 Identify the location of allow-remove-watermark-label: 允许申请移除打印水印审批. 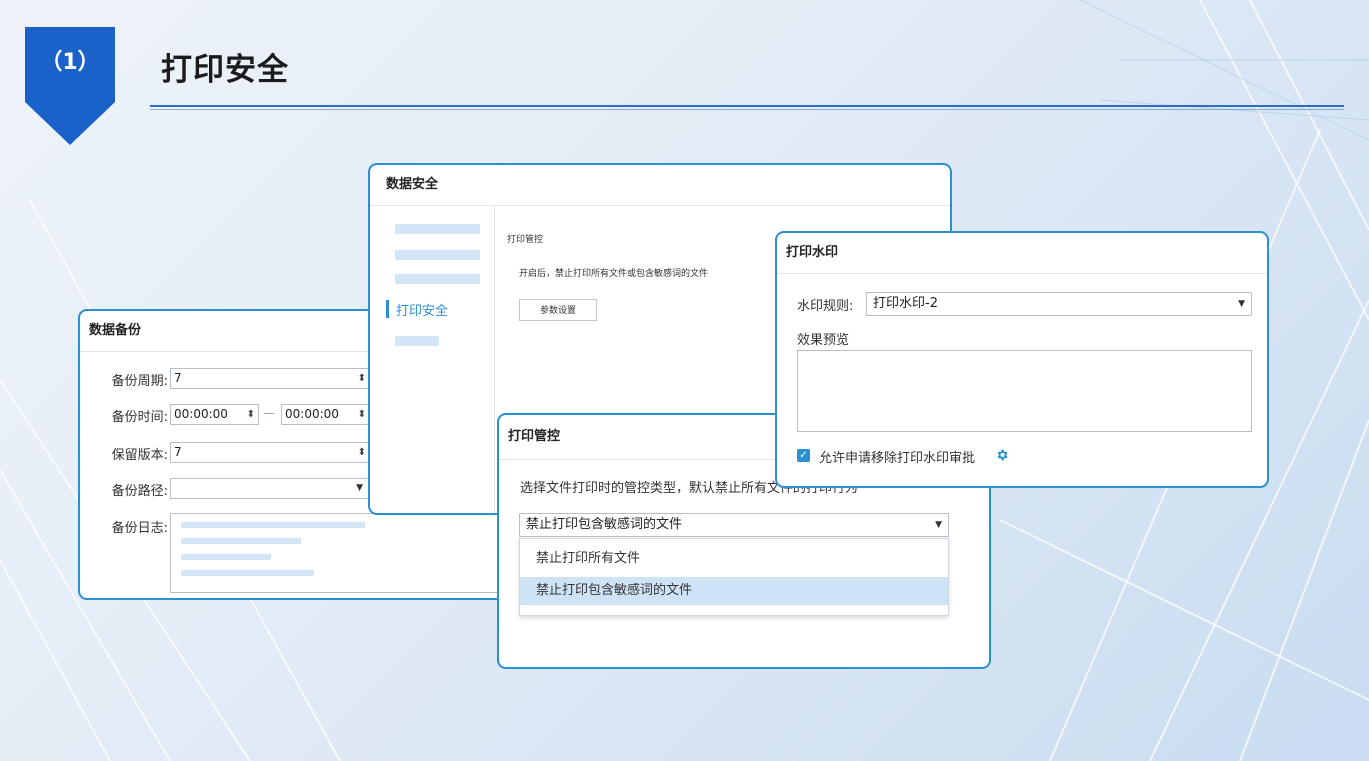
(897, 456).